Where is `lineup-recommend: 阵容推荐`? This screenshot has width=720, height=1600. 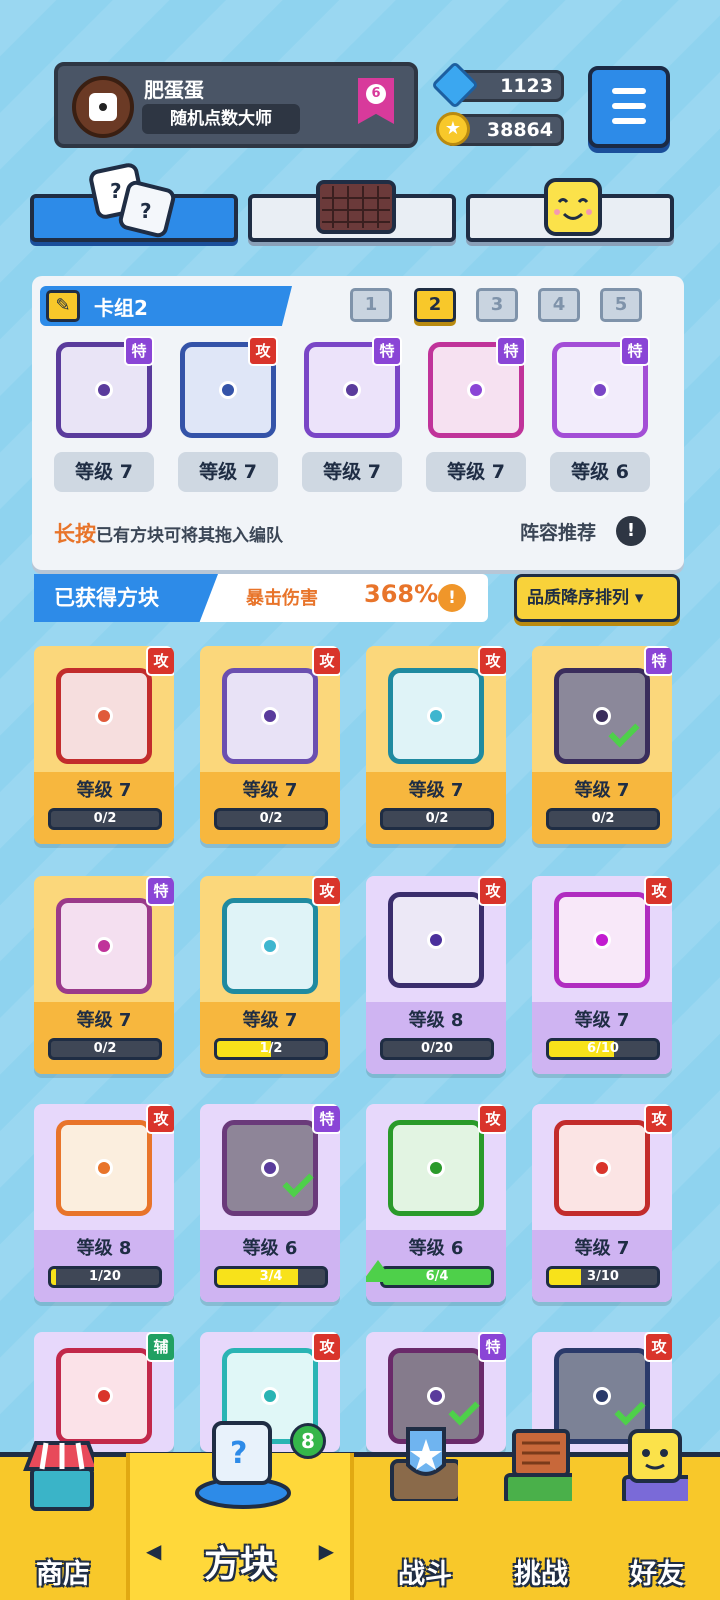 lineup-recommend: 阵容推荐 is located at coordinates (558, 531).